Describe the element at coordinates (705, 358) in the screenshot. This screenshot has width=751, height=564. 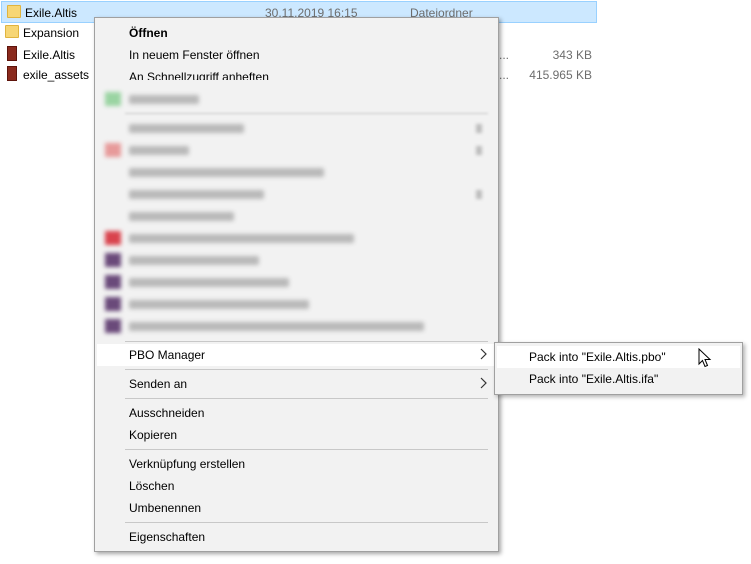
I see `mouse-cursor-icon` at that location.